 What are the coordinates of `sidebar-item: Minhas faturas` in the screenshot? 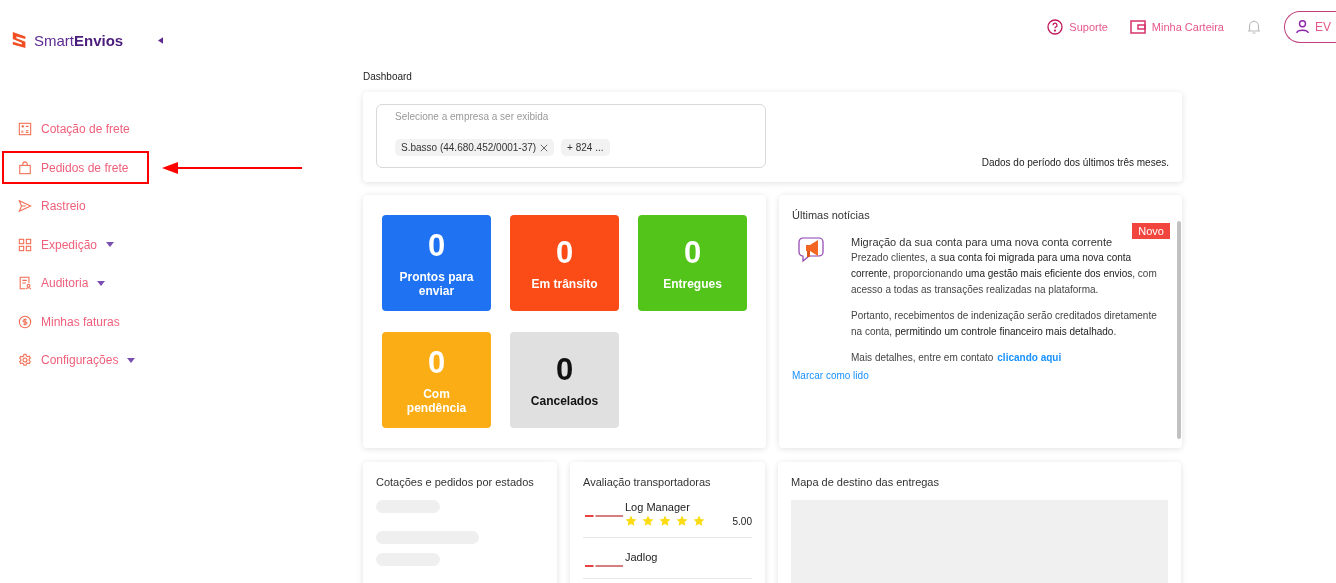 It's located at (68, 322).